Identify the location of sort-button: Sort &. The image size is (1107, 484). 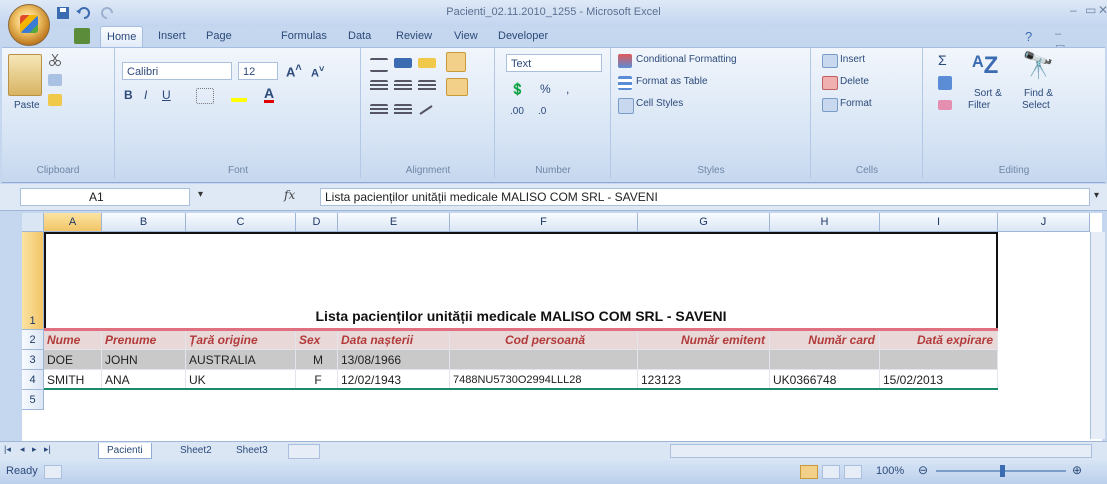
(988, 93).